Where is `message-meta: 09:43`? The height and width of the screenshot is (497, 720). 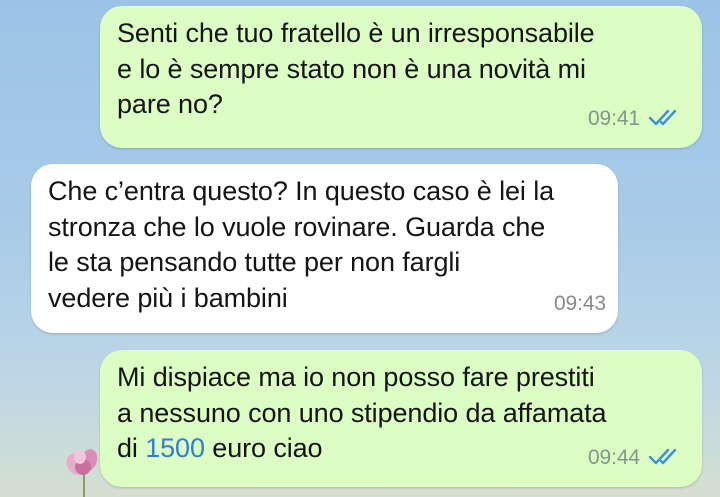
message-meta: 09:43 is located at coordinates (580, 304).